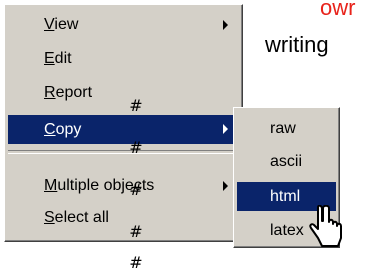 The width and height of the screenshot is (365, 272). Describe the element at coordinates (285, 196) in the screenshot. I see `submenu-item-label: html` at that location.